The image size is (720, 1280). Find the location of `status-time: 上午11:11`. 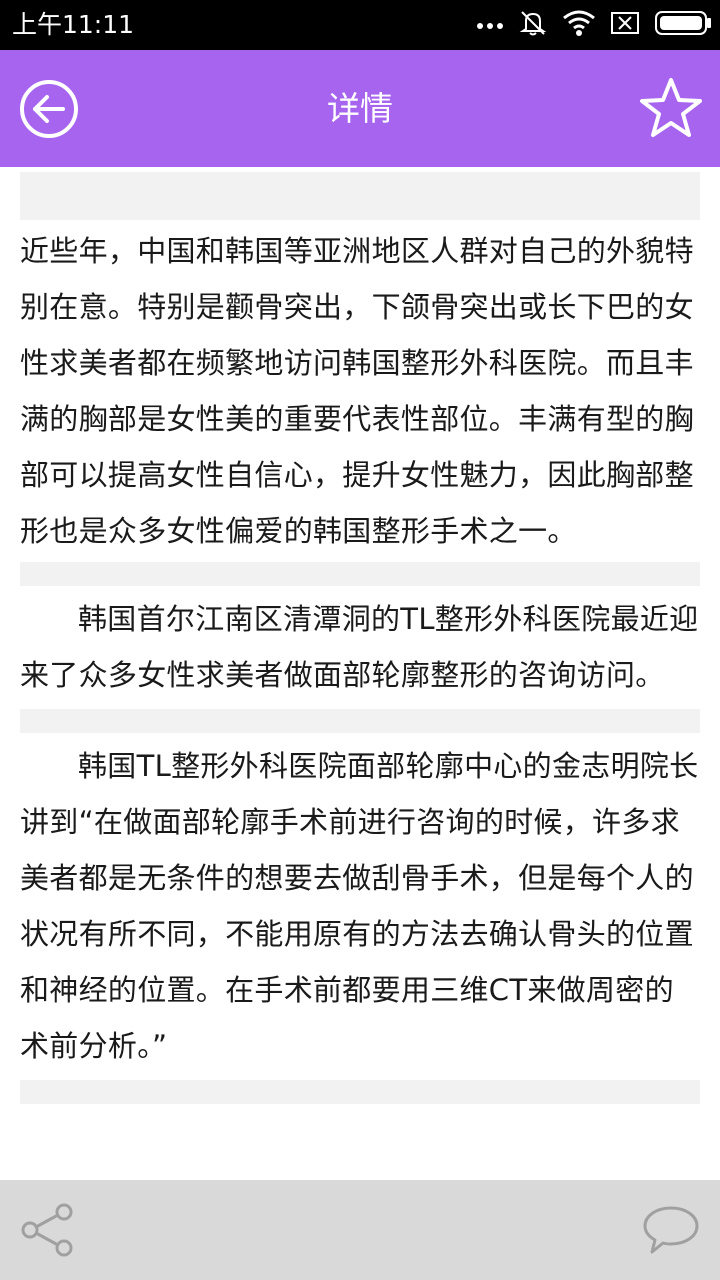

status-time: 上午11:11 is located at coordinates (73, 24).